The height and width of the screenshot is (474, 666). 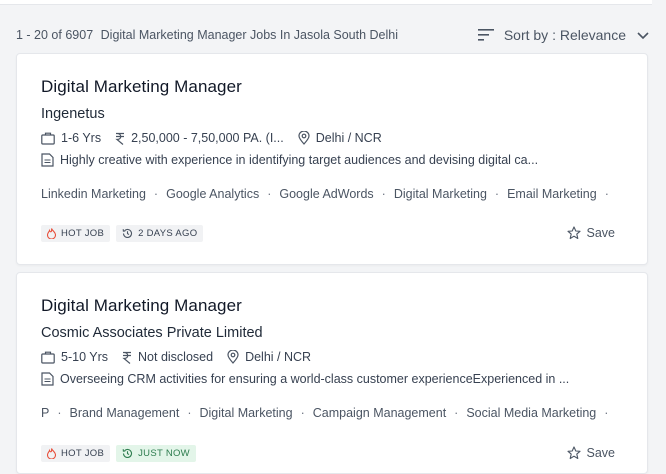 What do you see at coordinates (124, 413) in the screenshot?
I see `skill-tag: Brand Management` at bounding box center [124, 413].